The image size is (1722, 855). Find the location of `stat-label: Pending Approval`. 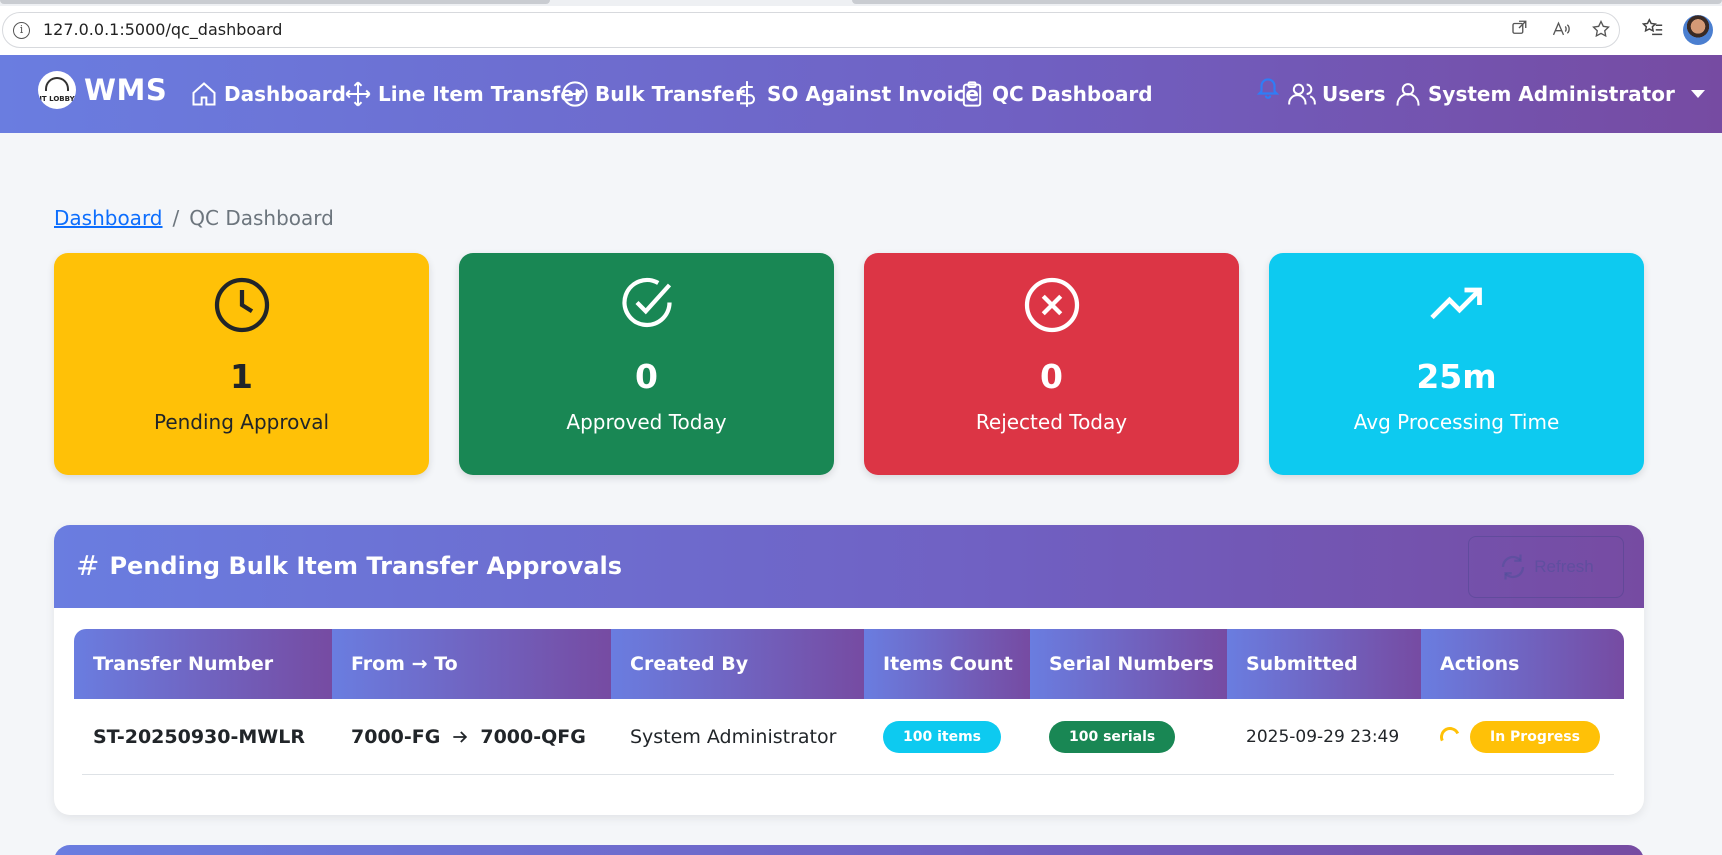

stat-label: Pending Approval is located at coordinates (241, 422).